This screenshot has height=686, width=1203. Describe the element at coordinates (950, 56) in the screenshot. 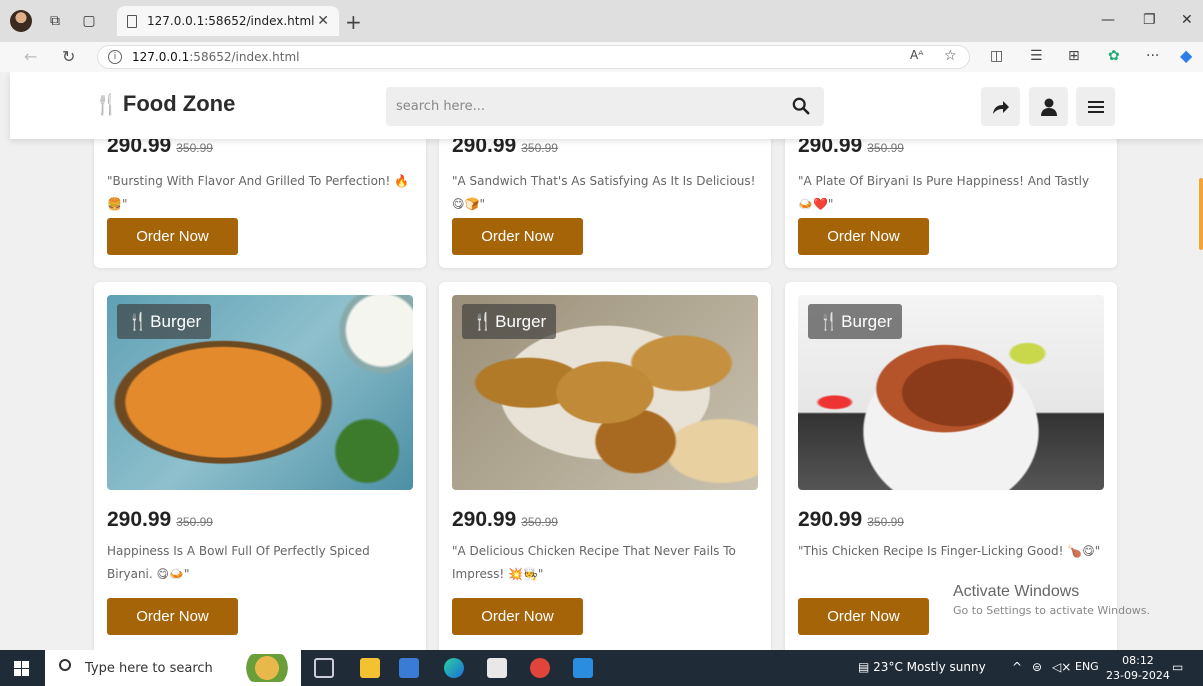

I see `favorite-star-icon: ☆` at that location.